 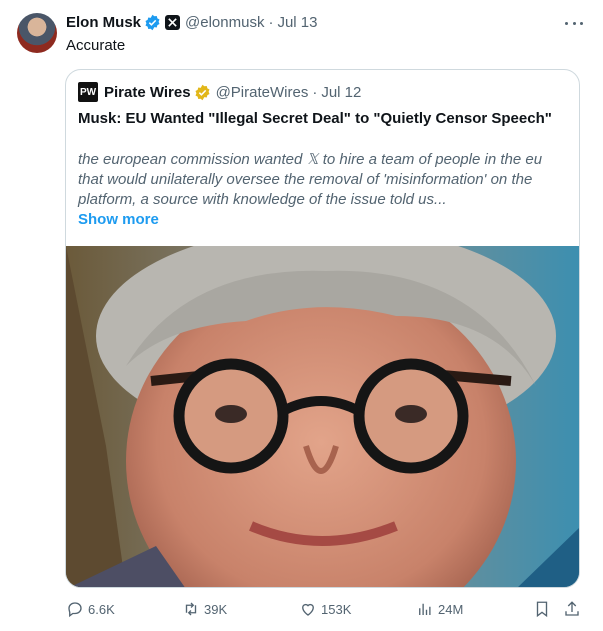 I want to click on quoted-author-name: Pirate Wires, so click(x=147, y=92).